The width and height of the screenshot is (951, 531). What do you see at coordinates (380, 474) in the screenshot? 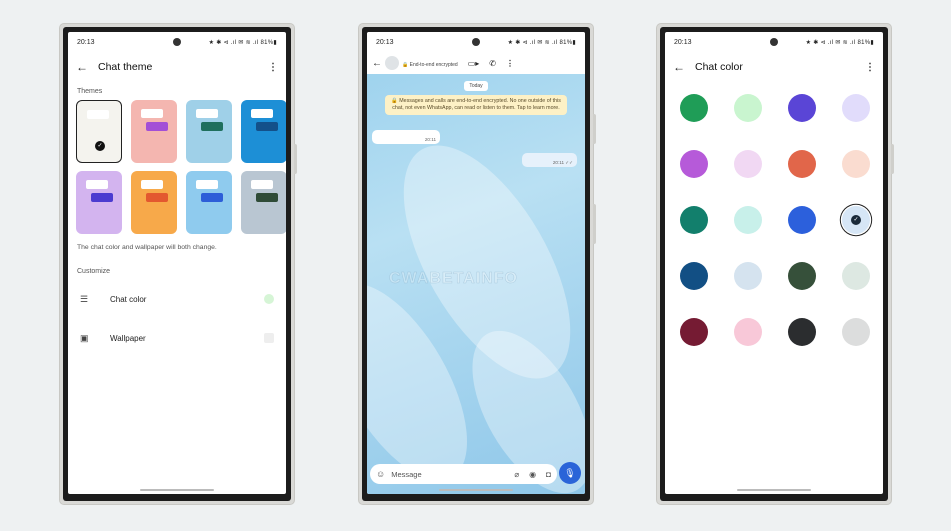
I see `emoji-icon: ☺` at bounding box center [380, 474].